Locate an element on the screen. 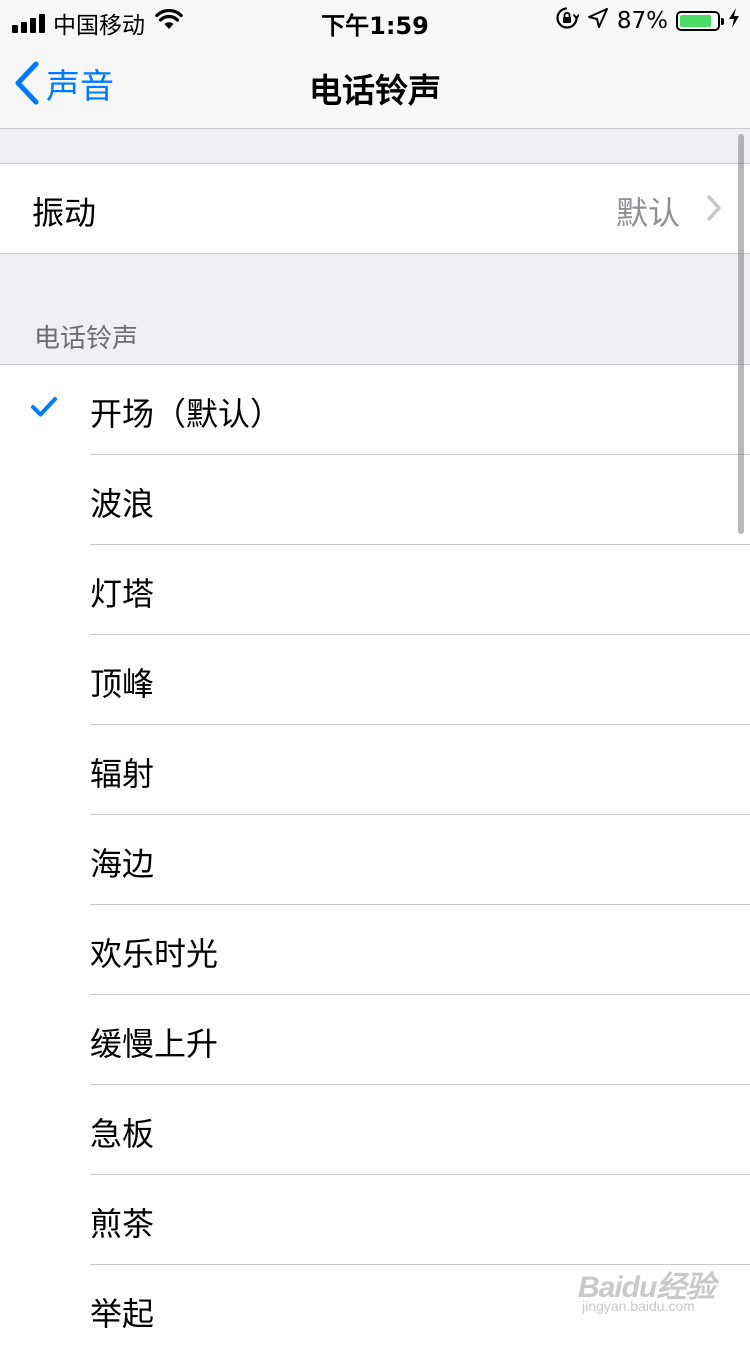 The image size is (750, 1355). vibration-value: 默认 is located at coordinates (647, 213).